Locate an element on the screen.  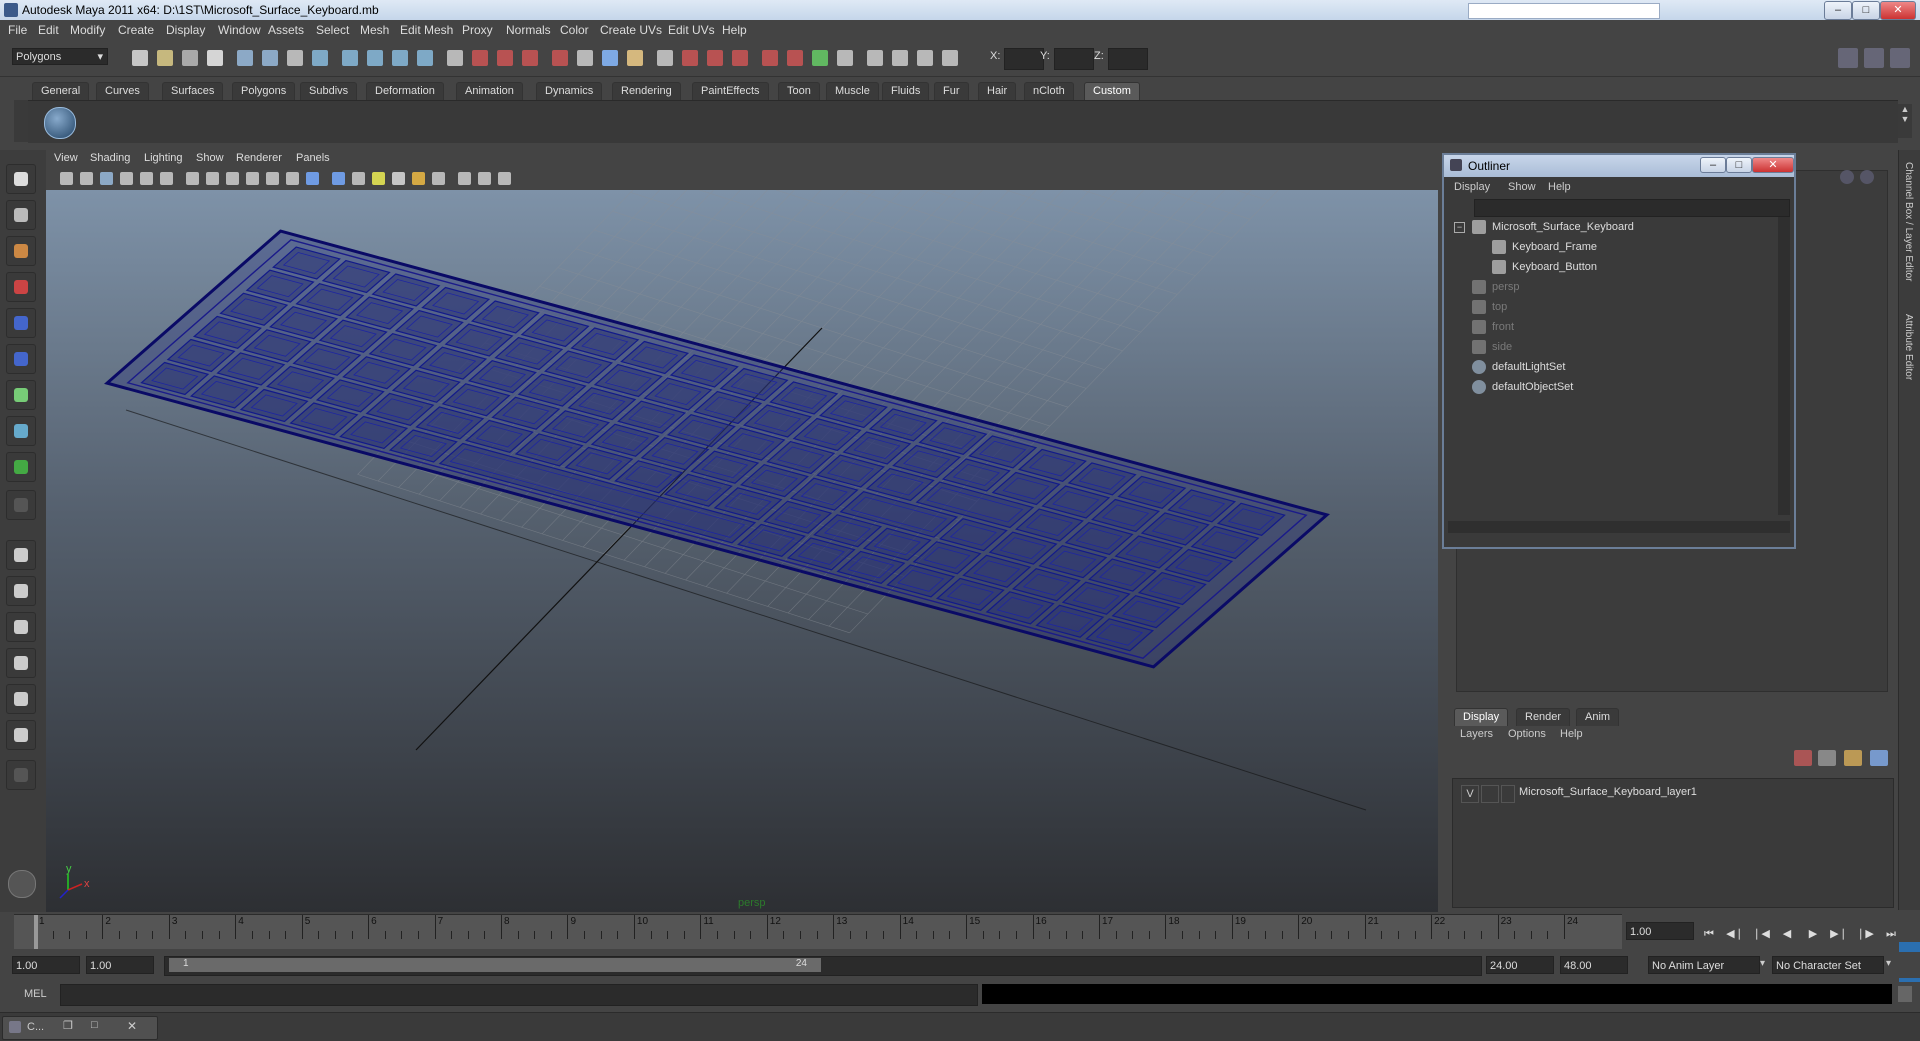
outliner-vertical-scrollbar is located at coordinates (1784, 366).